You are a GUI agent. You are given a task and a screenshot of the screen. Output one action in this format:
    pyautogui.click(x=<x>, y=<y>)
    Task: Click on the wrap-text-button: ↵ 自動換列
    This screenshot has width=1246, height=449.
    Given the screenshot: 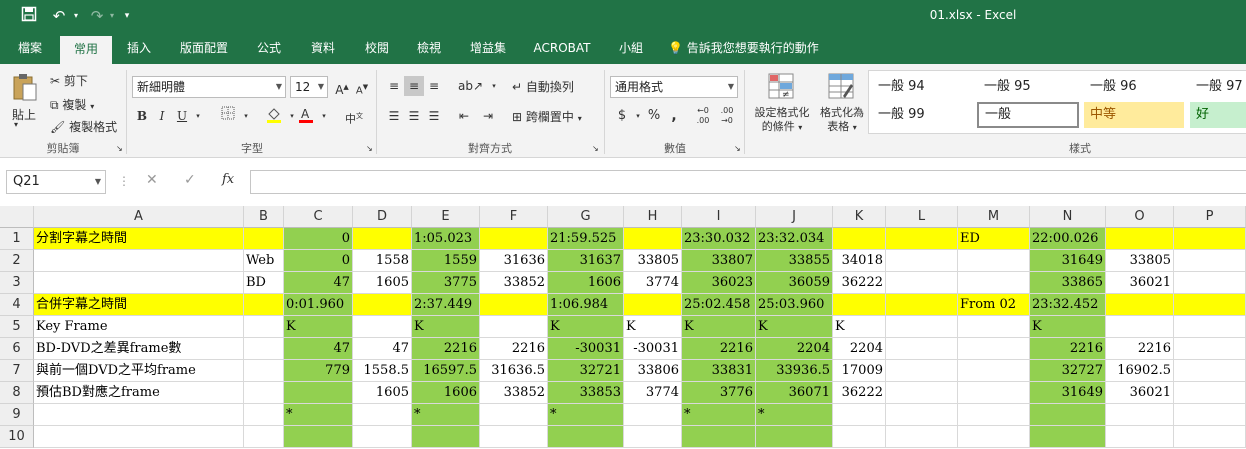 What is the action you would take?
    pyautogui.click(x=543, y=86)
    